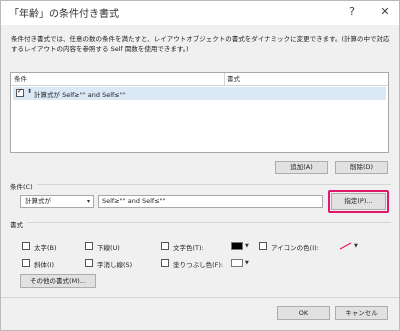 This screenshot has height=331, width=400. What do you see at coordinates (89, 246) in the screenshot?
I see `underline-checkbox` at bounding box center [89, 246].